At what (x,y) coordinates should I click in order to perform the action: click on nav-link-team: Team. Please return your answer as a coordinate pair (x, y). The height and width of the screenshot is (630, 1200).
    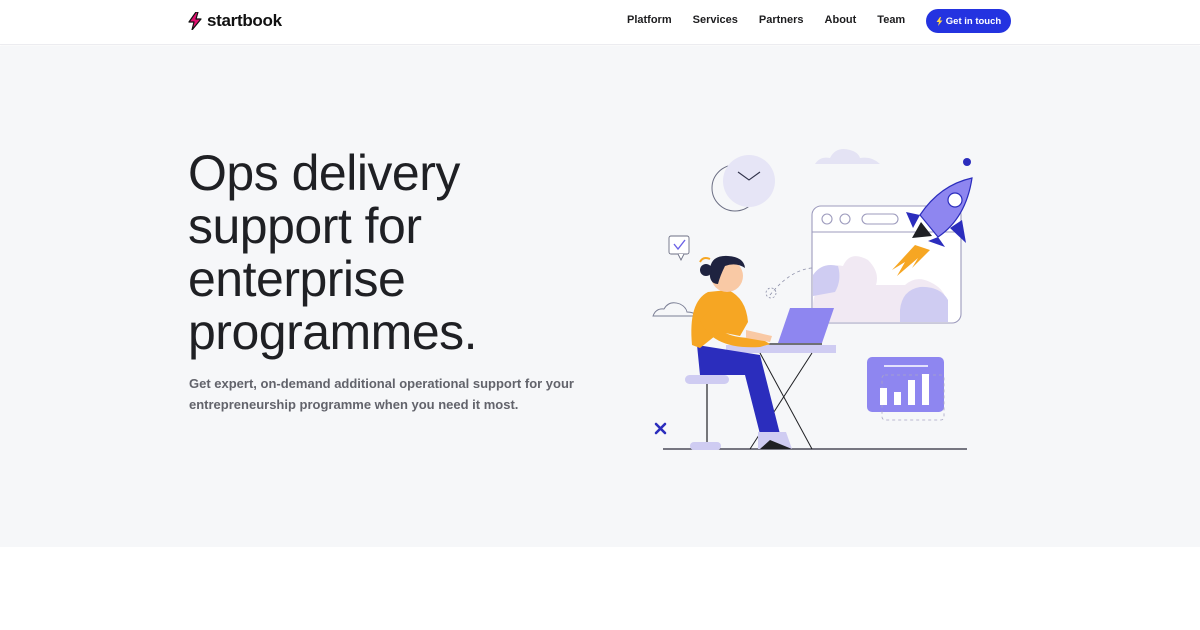
    Looking at the image, I should click on (891, 20).